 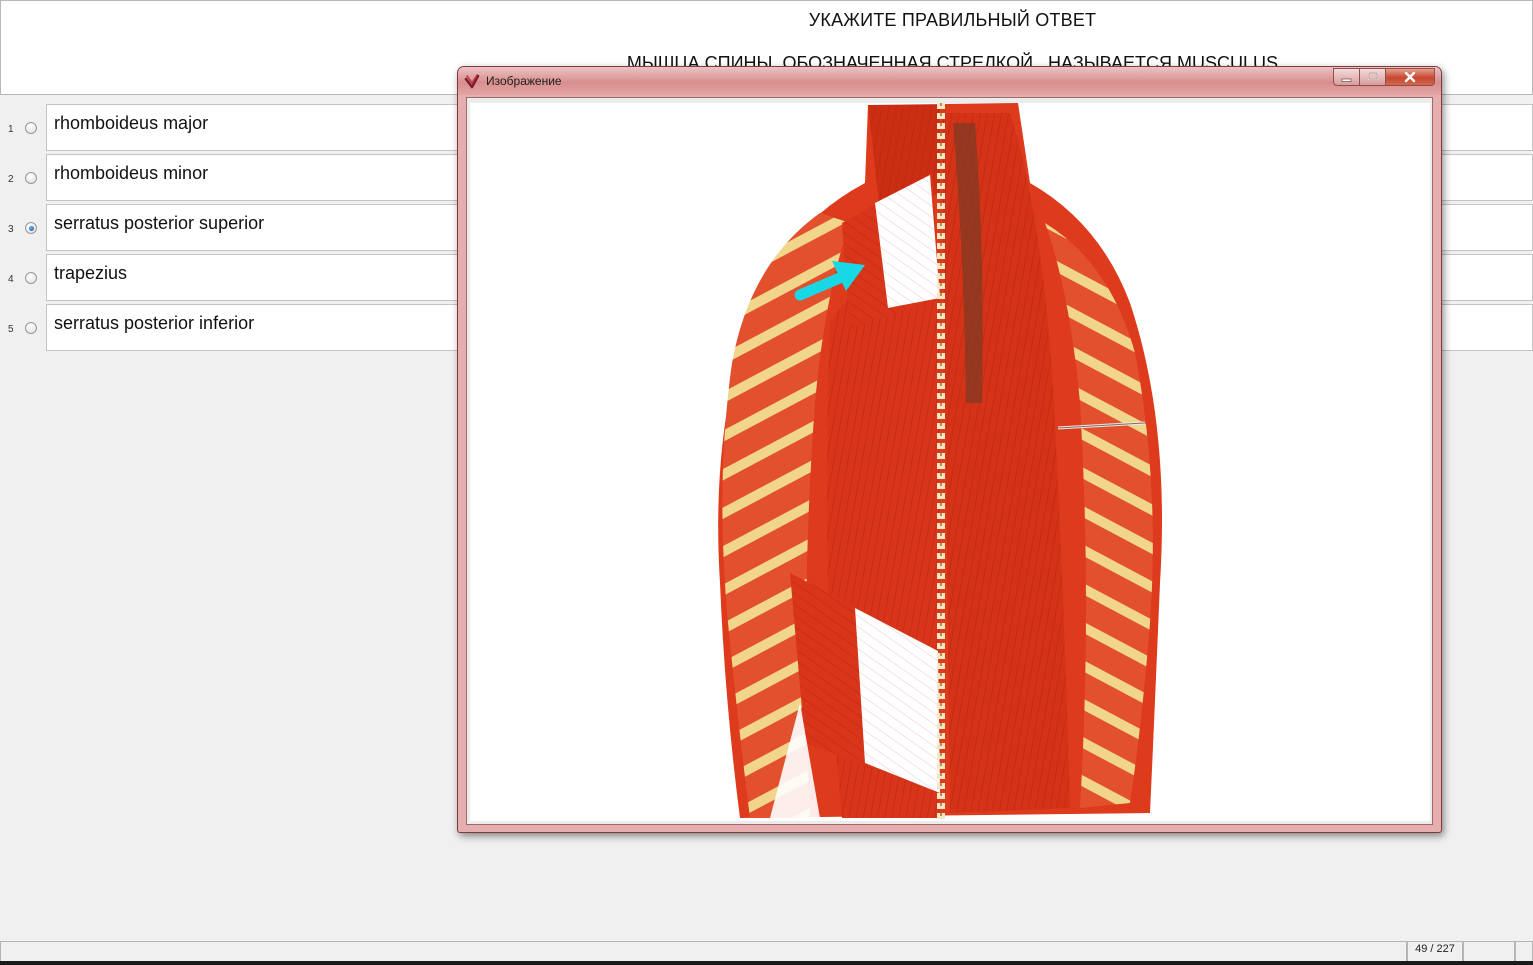 What do you see at coordinates (524, 81) in the screenshot?
I see `window-title: Изображение` at bounding box center [524, 81].